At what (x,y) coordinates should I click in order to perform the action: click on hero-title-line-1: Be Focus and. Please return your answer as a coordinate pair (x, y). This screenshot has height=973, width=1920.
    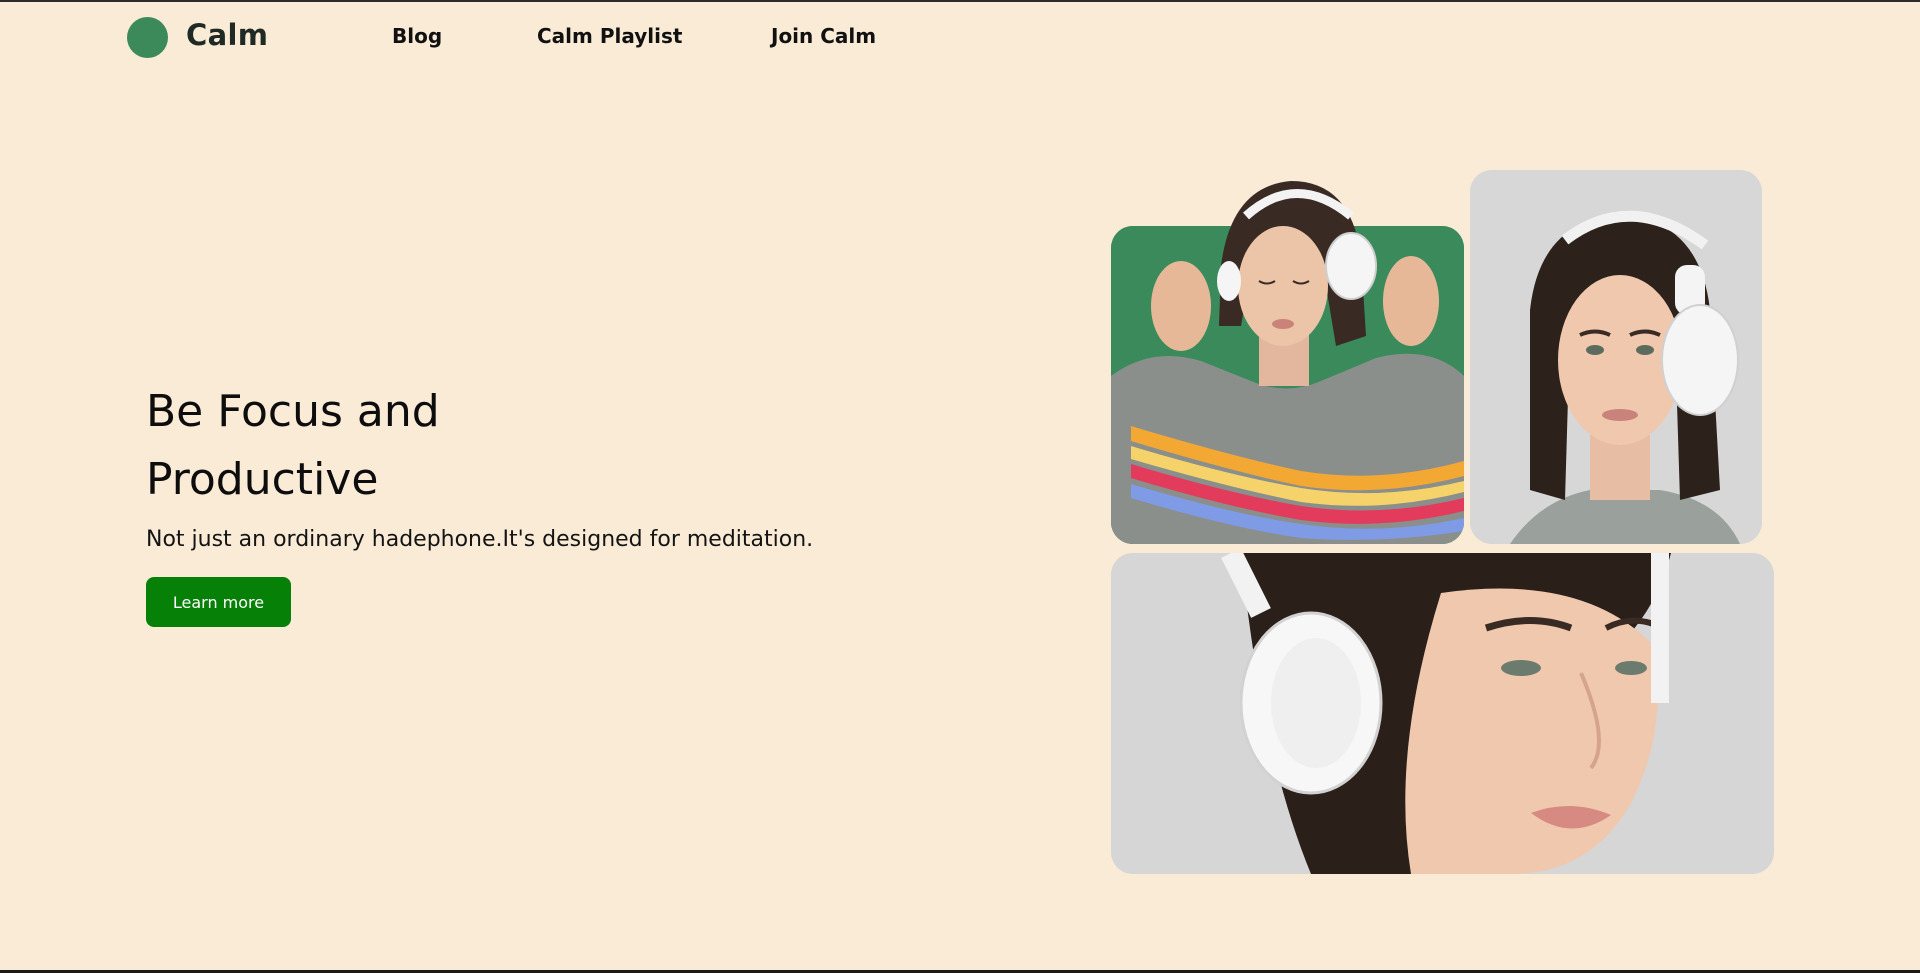
    Looking at the image, I should click on (293, 411).